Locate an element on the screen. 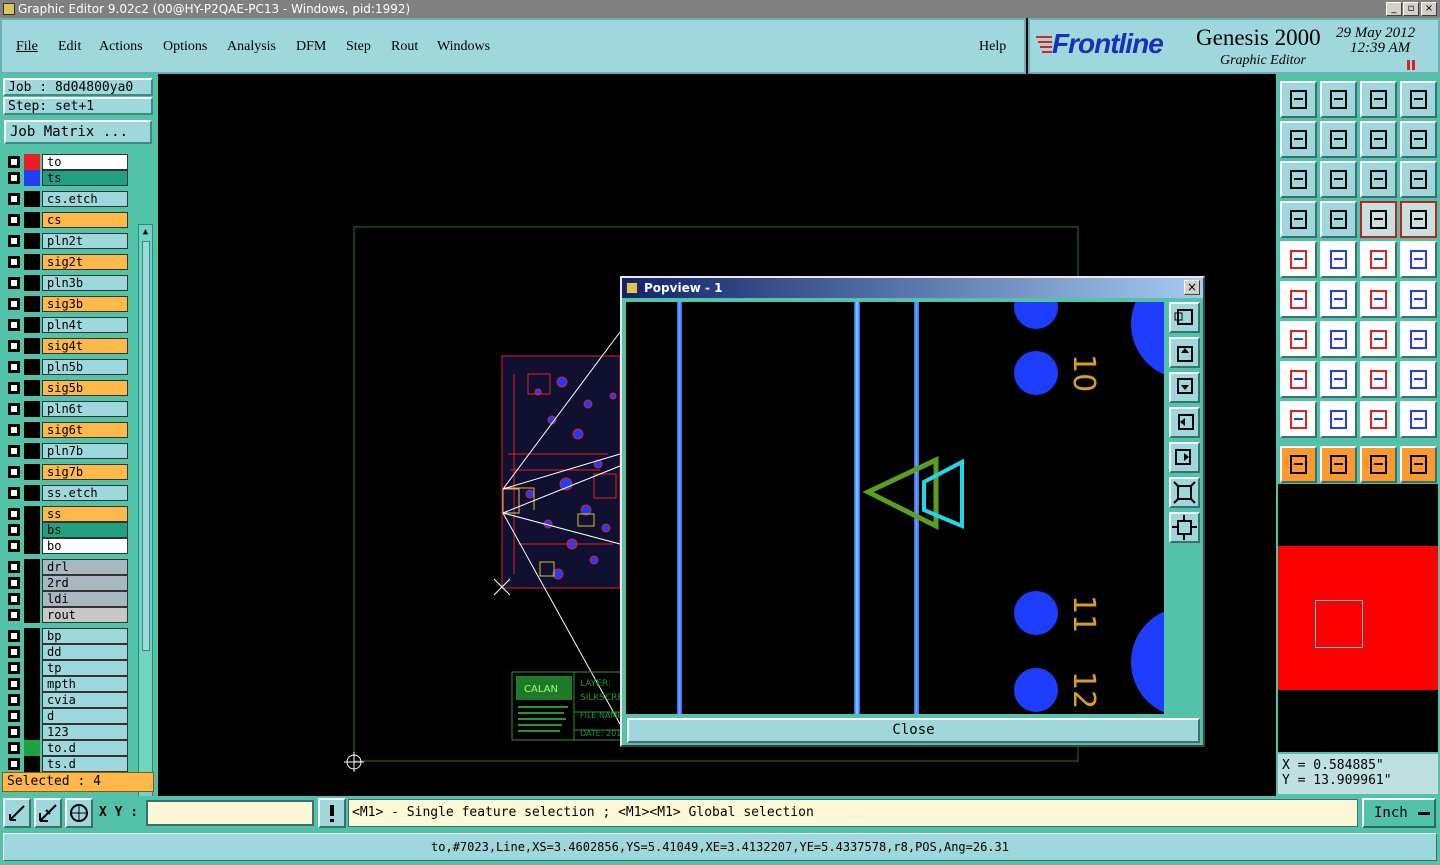  layer-row-tp: tp is located at coordinates (67, 668).